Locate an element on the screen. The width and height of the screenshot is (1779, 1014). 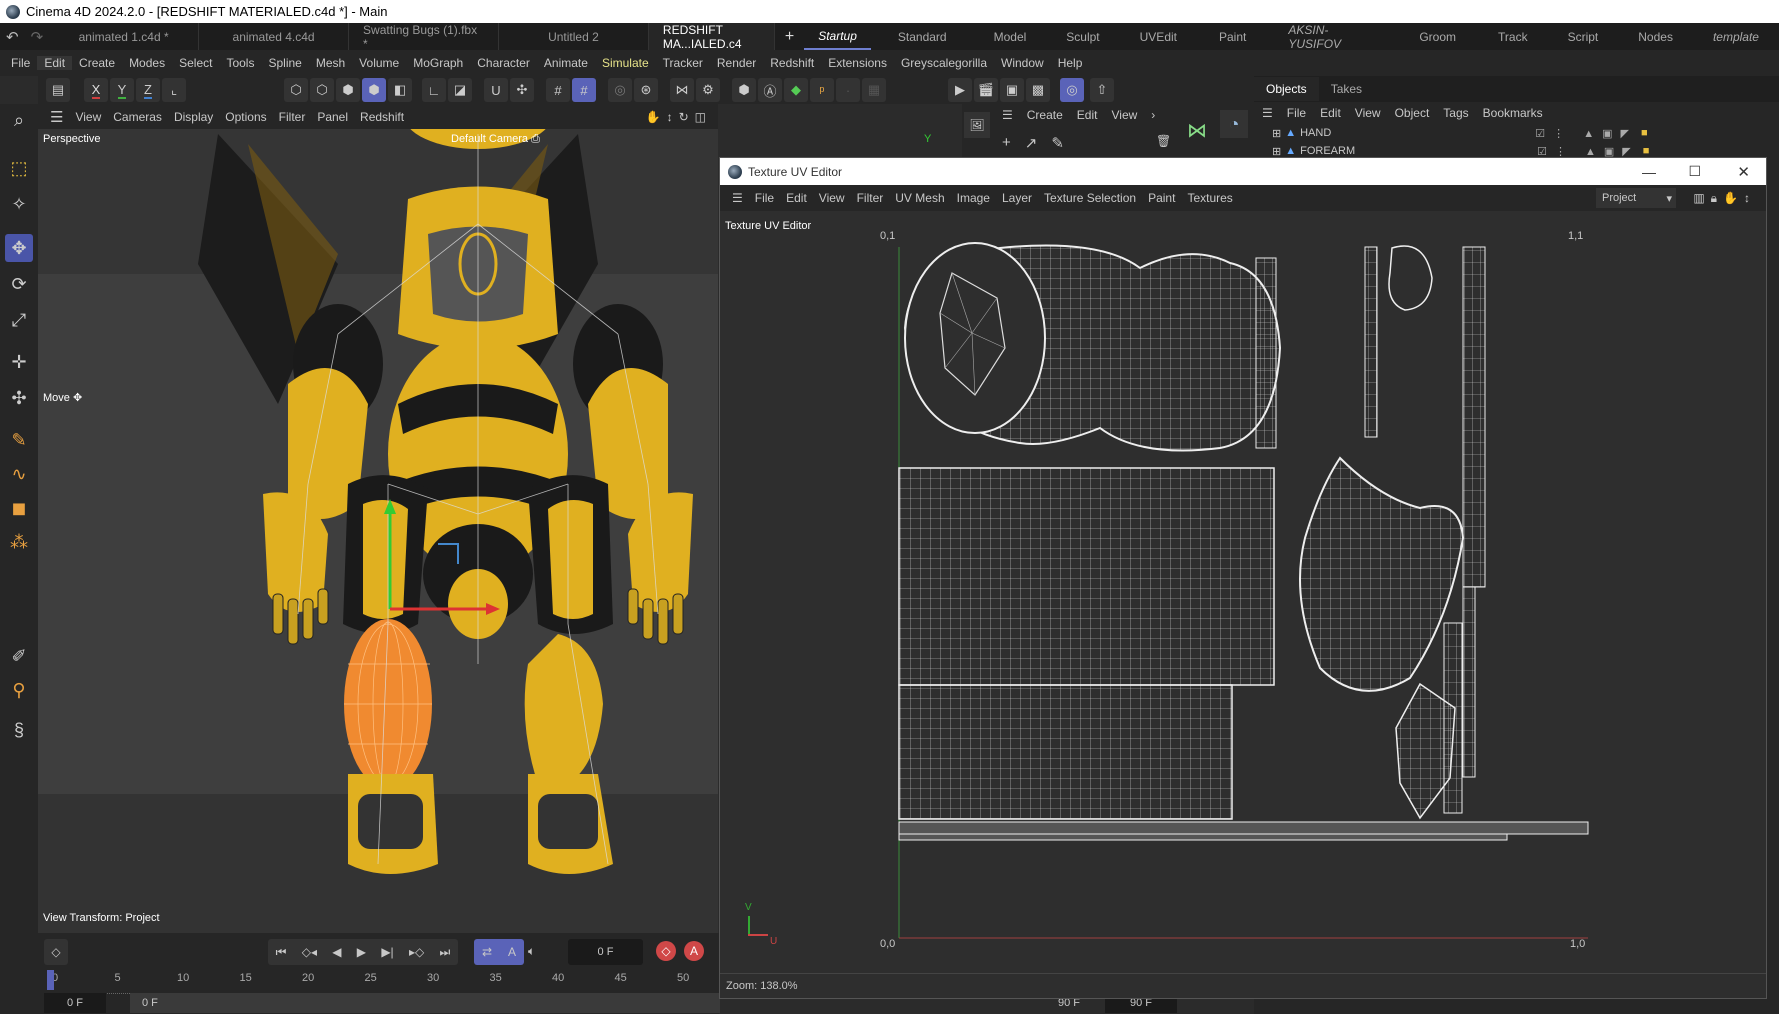
layout-tab-aksin: AKSIN-YUSIFOV is located at coordinates (1332, 37).